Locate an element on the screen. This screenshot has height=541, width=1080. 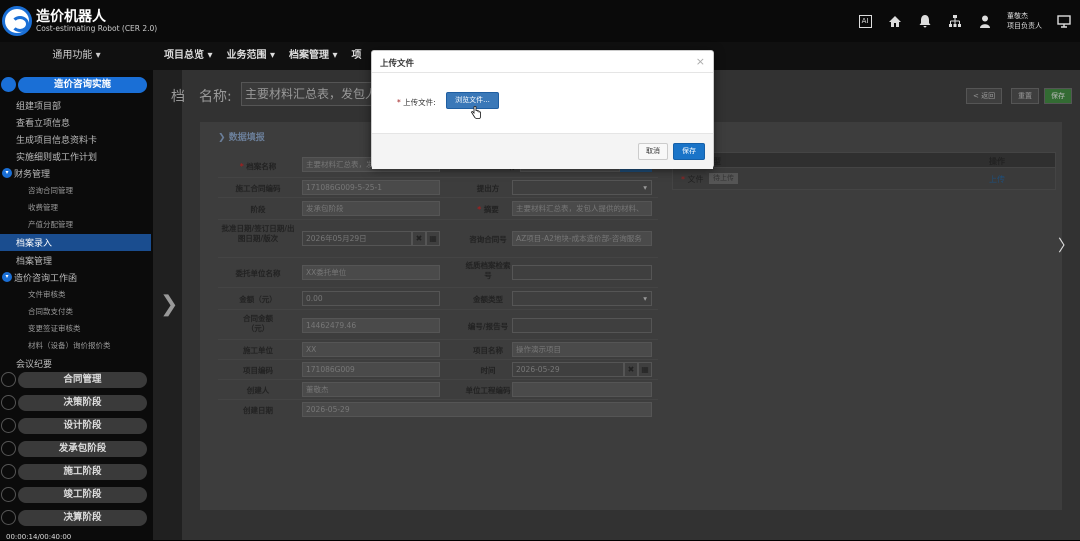
field-label: 施工合同编码 is located at coordinates (258, 188).